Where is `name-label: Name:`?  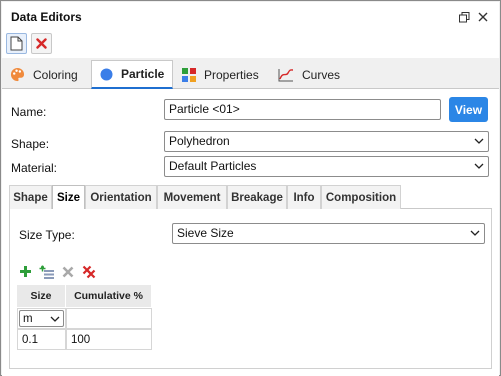
name-label: Name: is located at coordinates (29, 112).